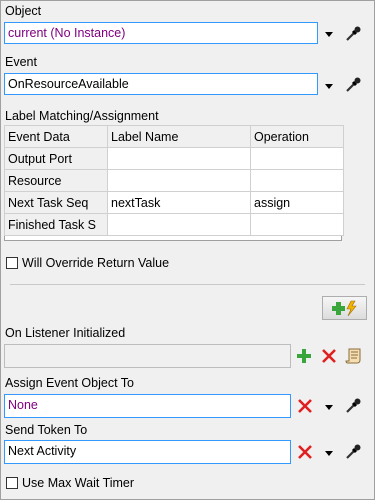 This screenshot has height=500, width=375. What do you see at coordinates (46, 430) in the screenshot?
I see `send-token-label: Send Token To` at bounding box center [46, 430].